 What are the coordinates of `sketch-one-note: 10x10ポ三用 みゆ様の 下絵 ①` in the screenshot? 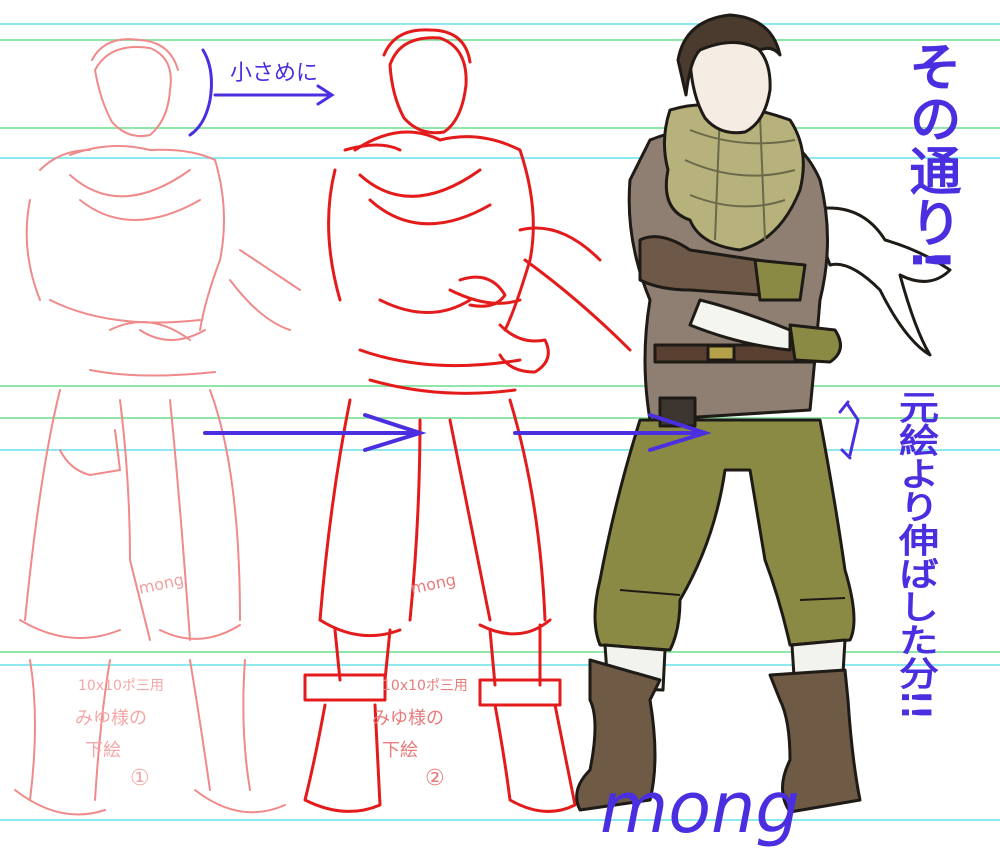 It's located at (119, 734).